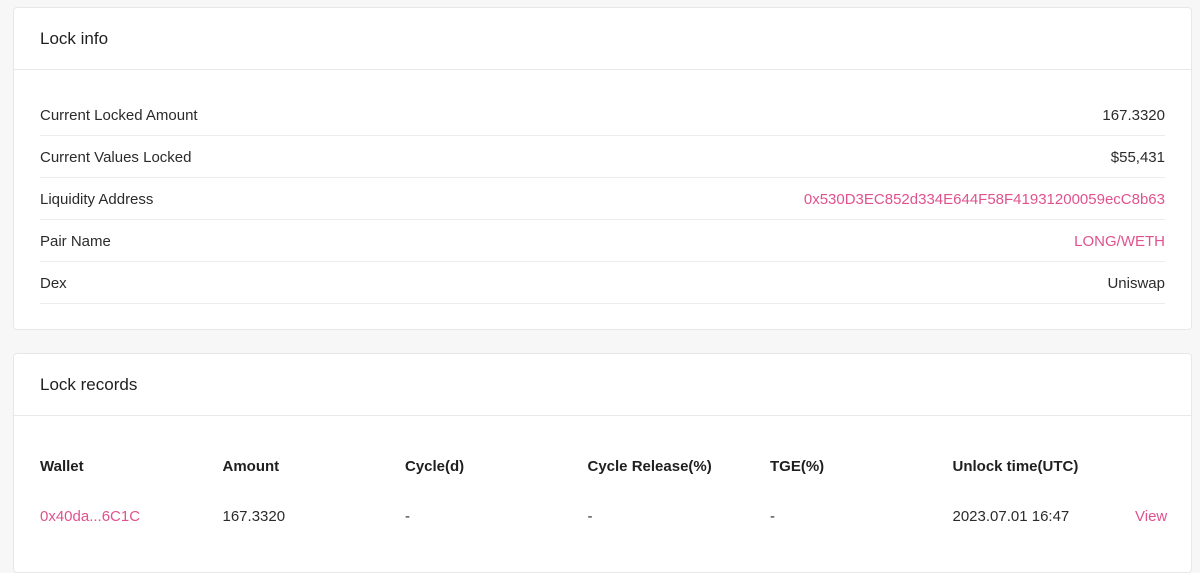  Describe the element at coordinates (1133, 115) in the screenshot. I see `info-value-locked-amount: 167.3320` at that location.